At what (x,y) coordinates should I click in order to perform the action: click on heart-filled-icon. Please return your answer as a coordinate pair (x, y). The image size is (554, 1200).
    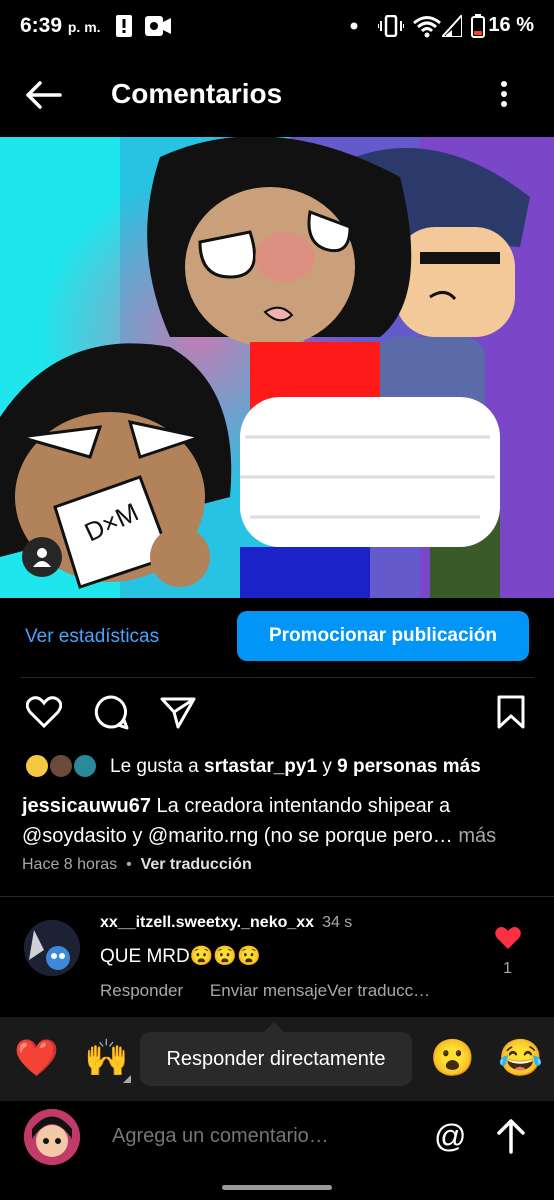
    Looking at the image, I should click on (508, 938).